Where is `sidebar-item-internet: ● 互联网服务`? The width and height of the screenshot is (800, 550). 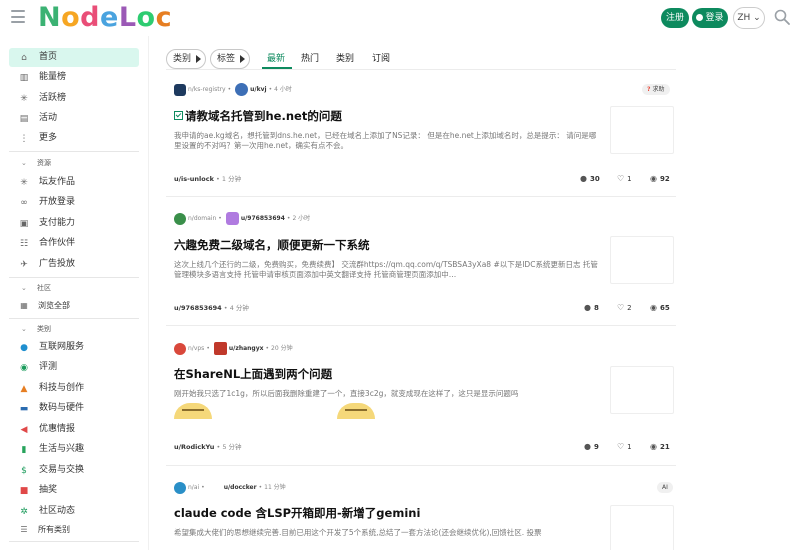 sidebar-item-internet: ● 互联网服务 is located at coordinates (74, 347).